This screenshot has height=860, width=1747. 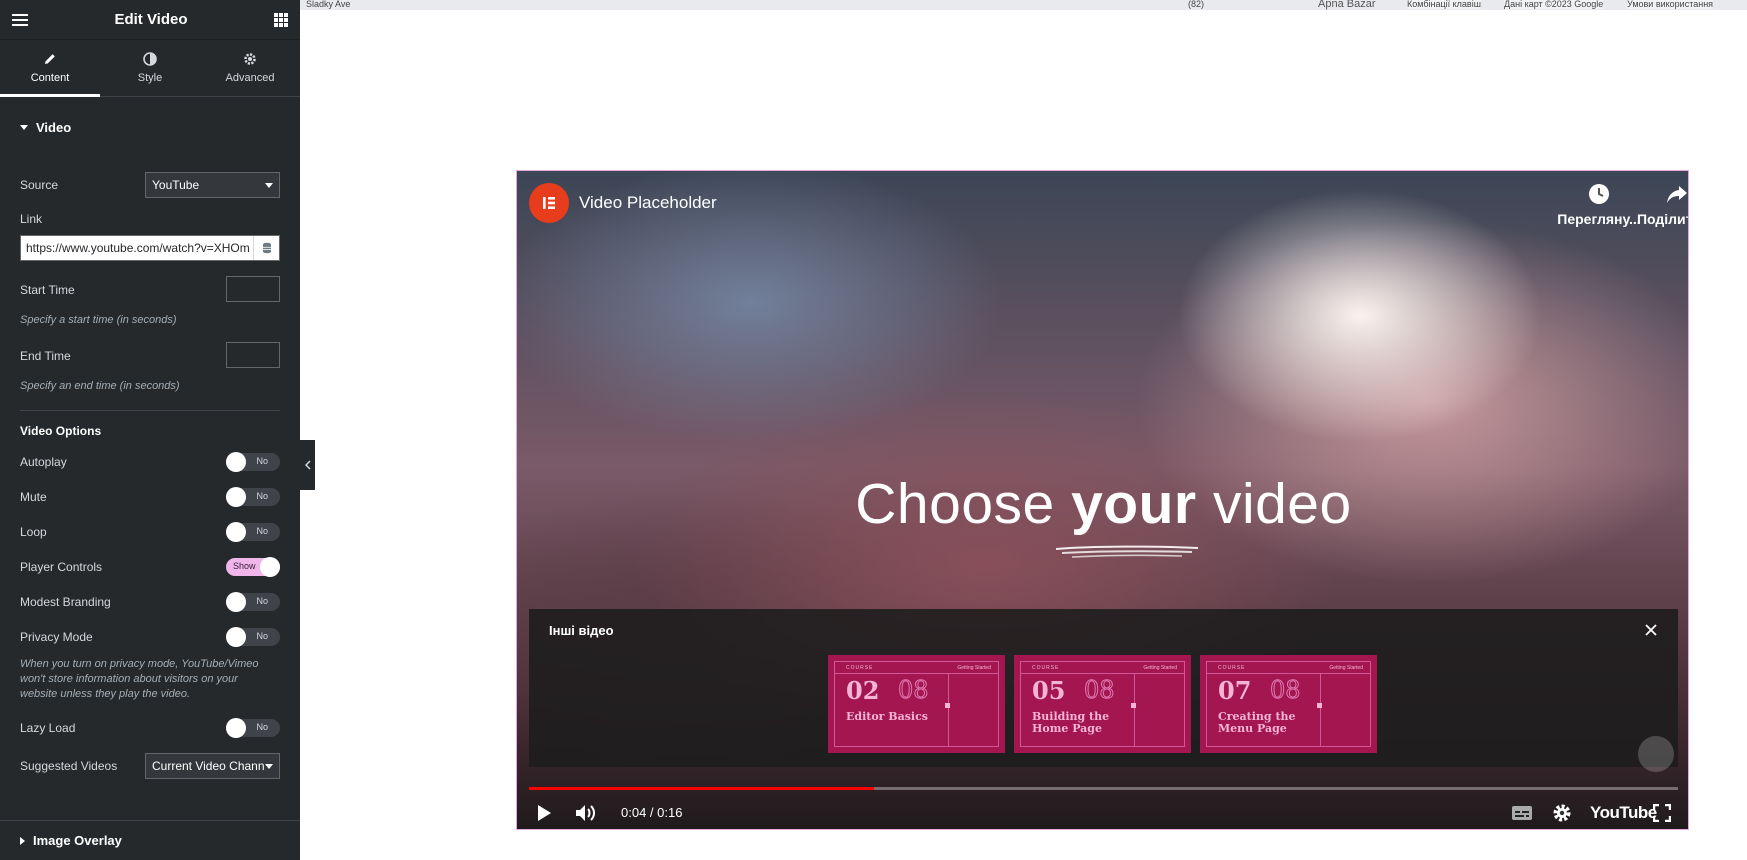 What do you see at coordinates (250, 78) in the screenshot?
I see `tab-advanced-label: Advanced` at bounding box center [250, 78].